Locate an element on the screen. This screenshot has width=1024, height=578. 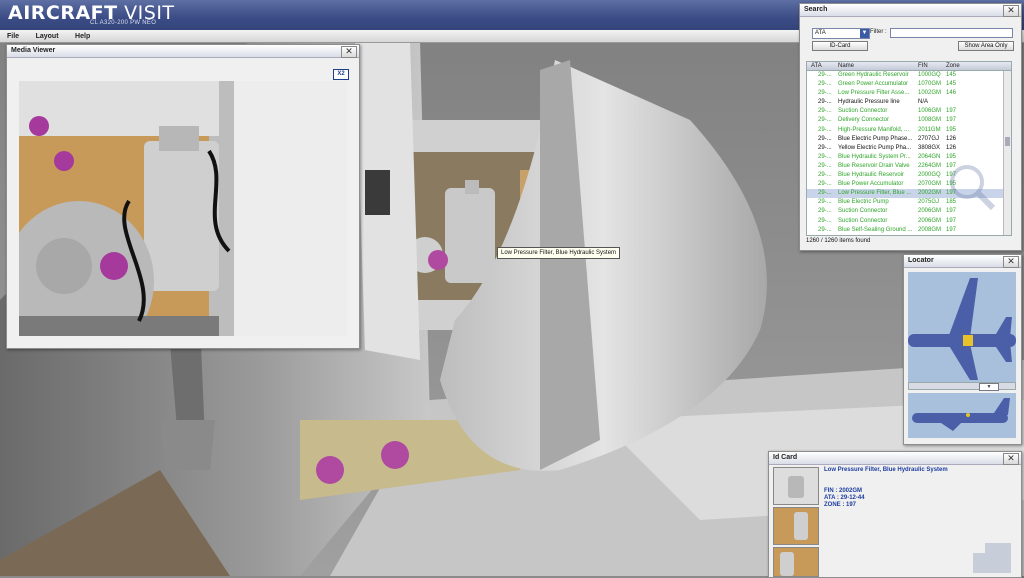
id-card-button: ID-Card is located at coordinates (840, 46).